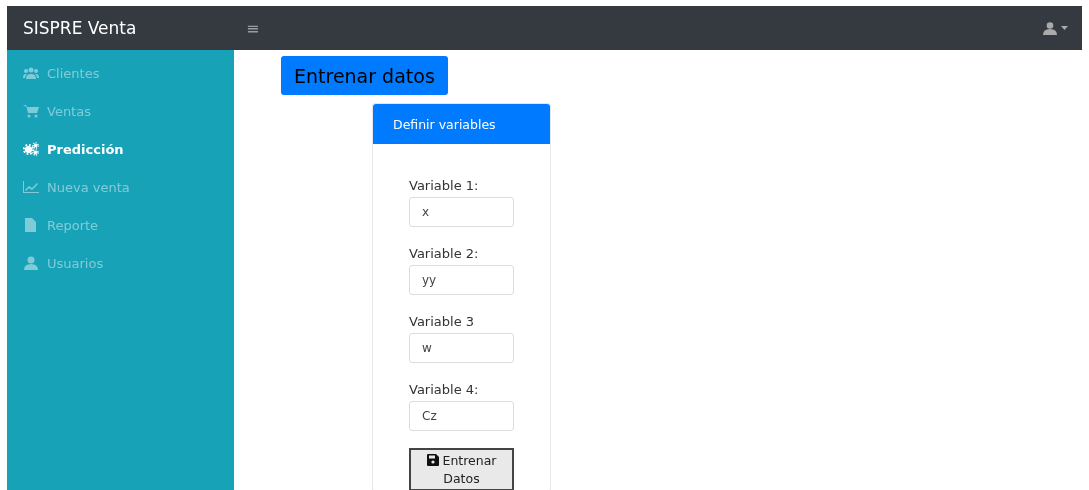 The height and width of the screenshot is (490, 1089). What do you see at coordinates (461, 280) in the screenshot?
I see `variable-field: yy` at bounding box center [461, 280].